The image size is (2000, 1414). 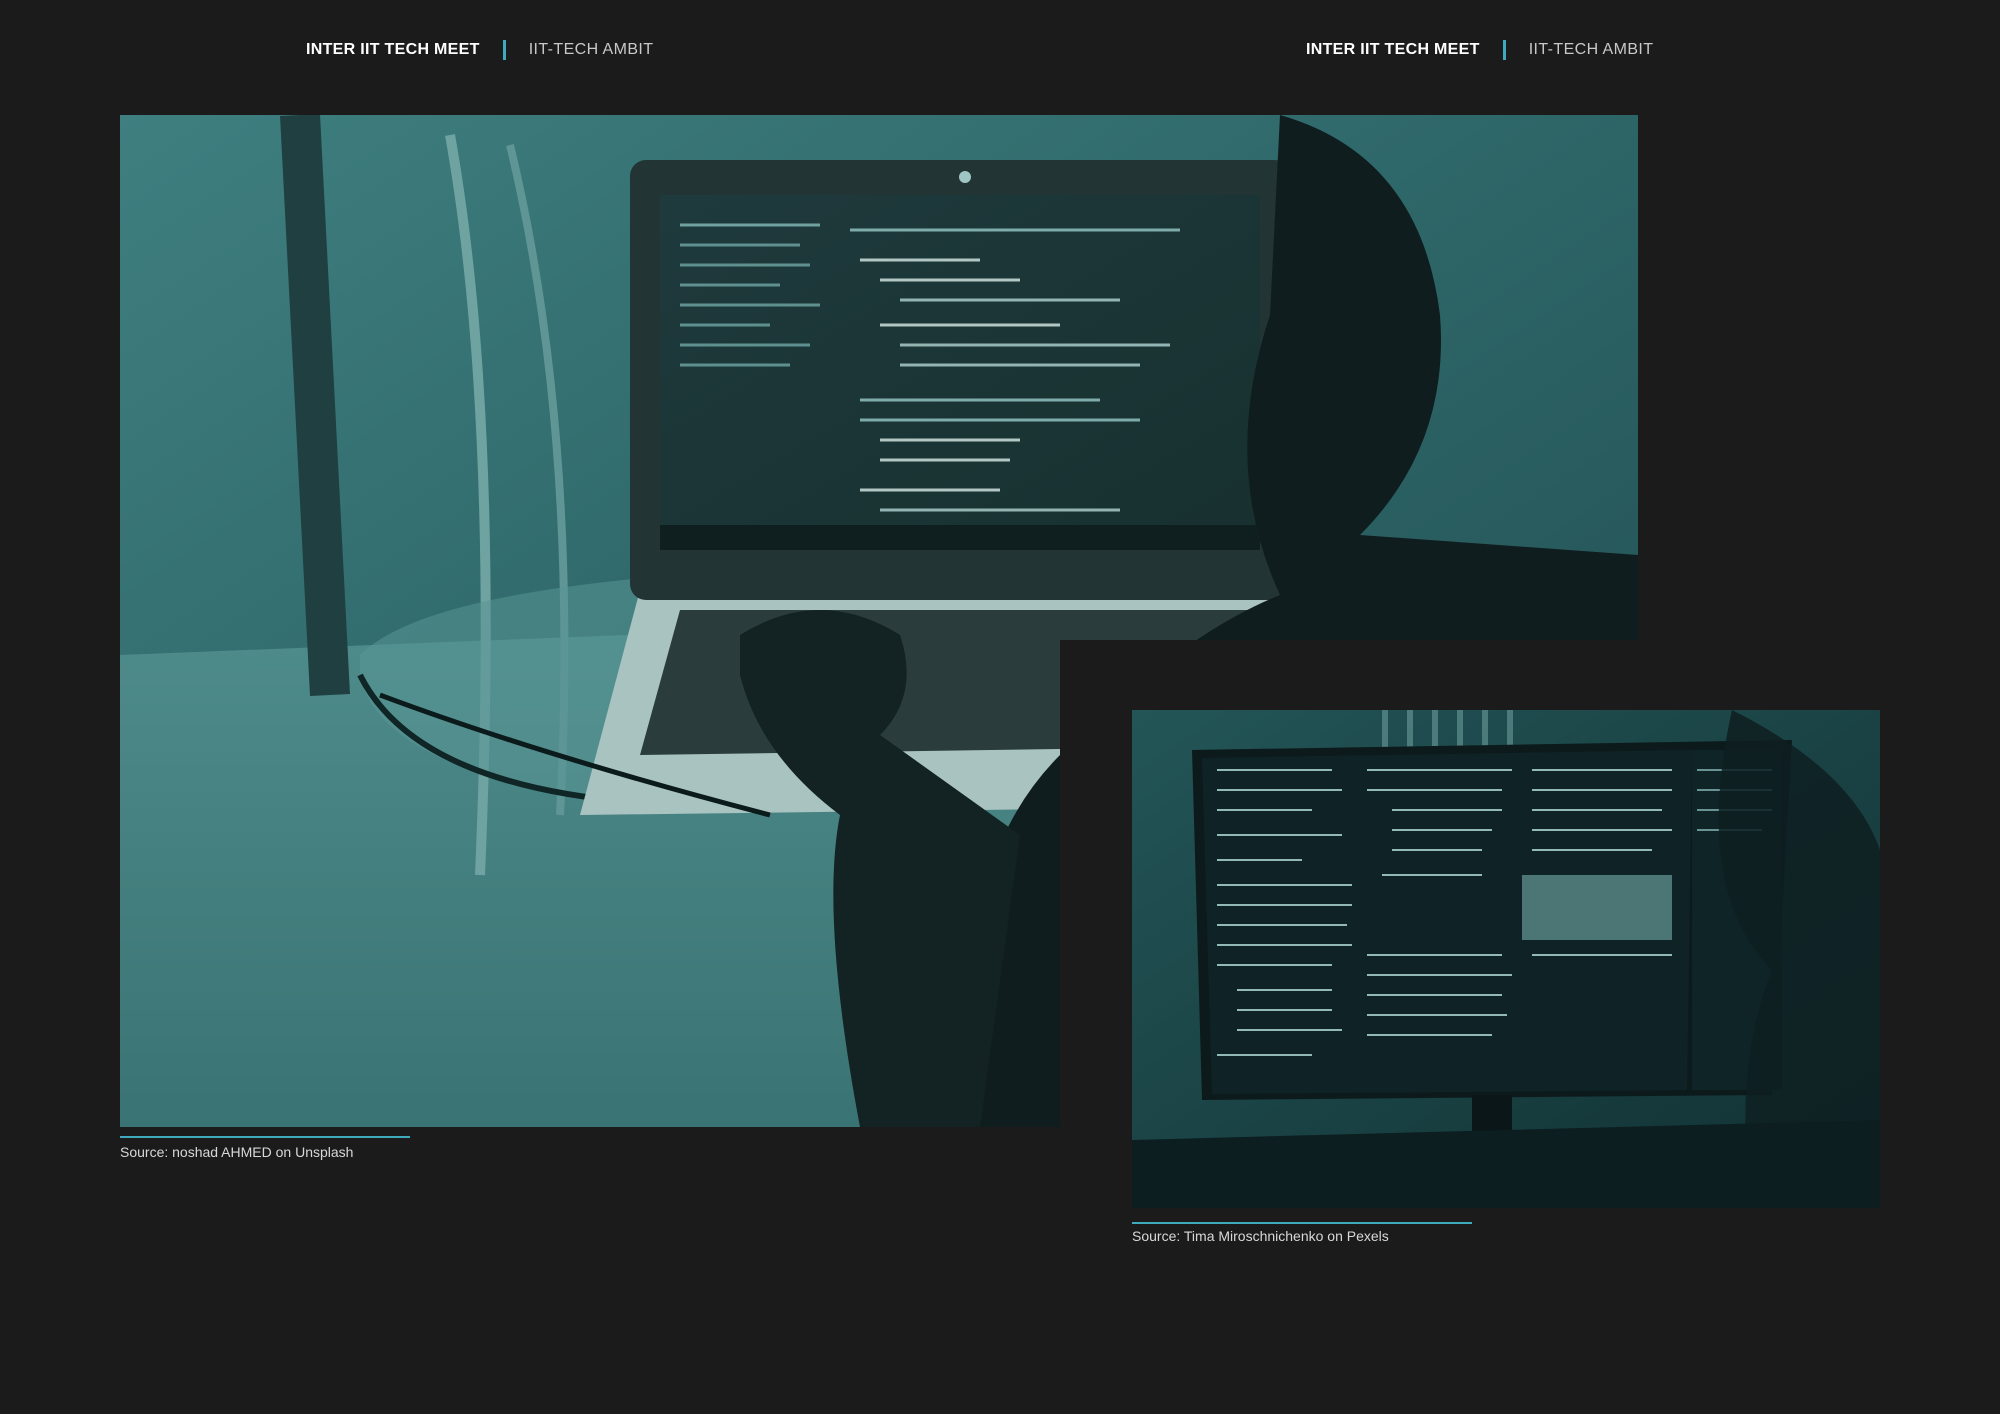 I want to click on terminal-monitor-photo, so click(x=1506, y=959).